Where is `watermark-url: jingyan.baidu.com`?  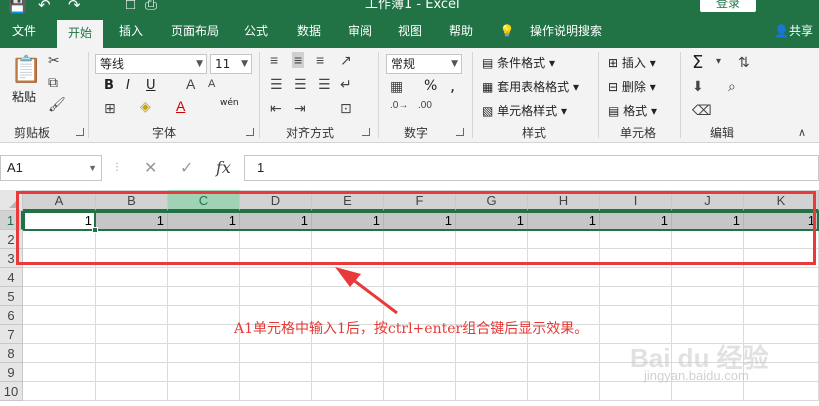 watermark-url: jingyan.baidu.com is located at coordinates (696, 375).